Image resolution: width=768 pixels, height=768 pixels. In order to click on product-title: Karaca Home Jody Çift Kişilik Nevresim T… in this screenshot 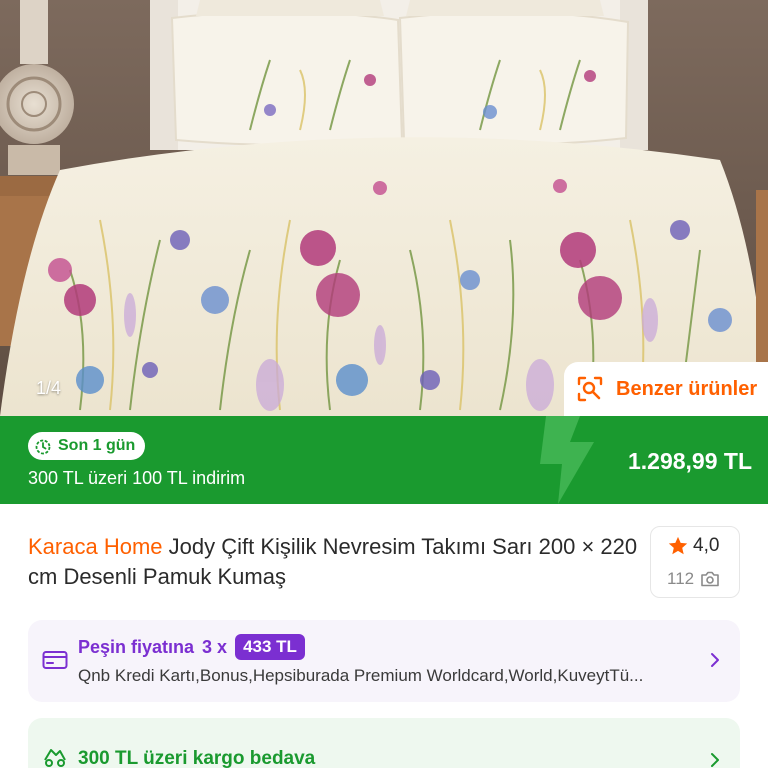, I will do `click(333, 562)`.